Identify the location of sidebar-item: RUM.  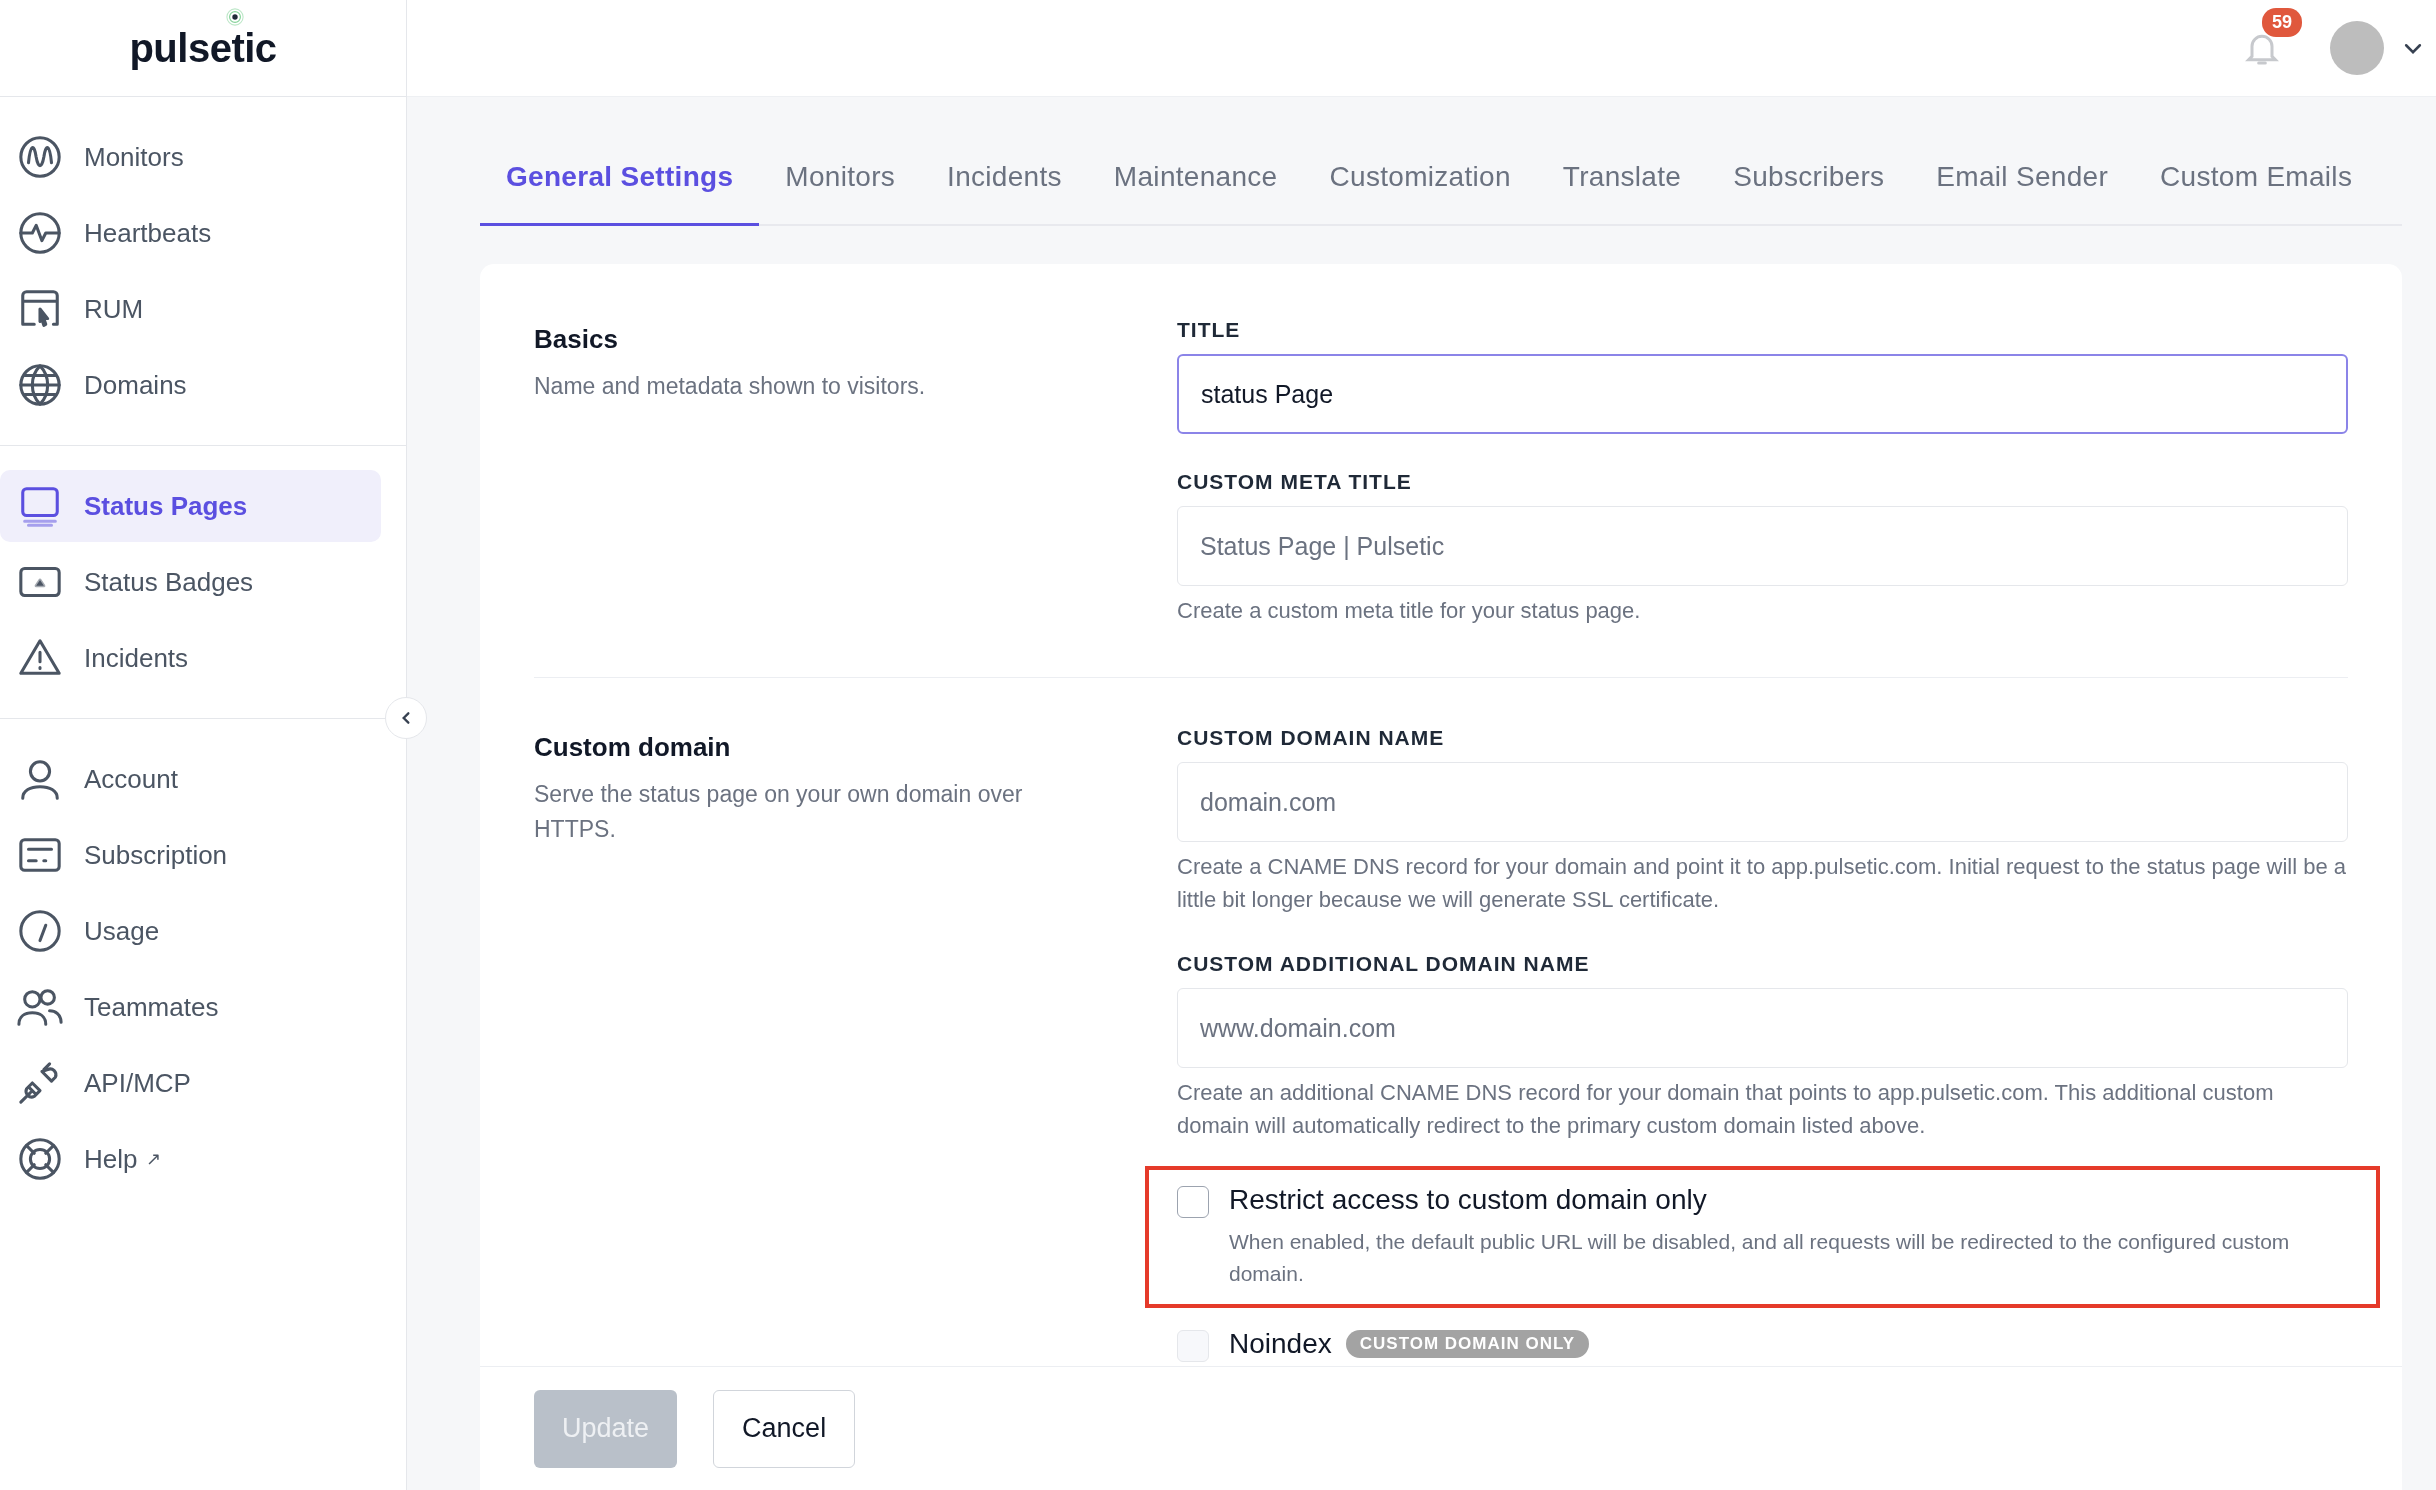
(190, 309).